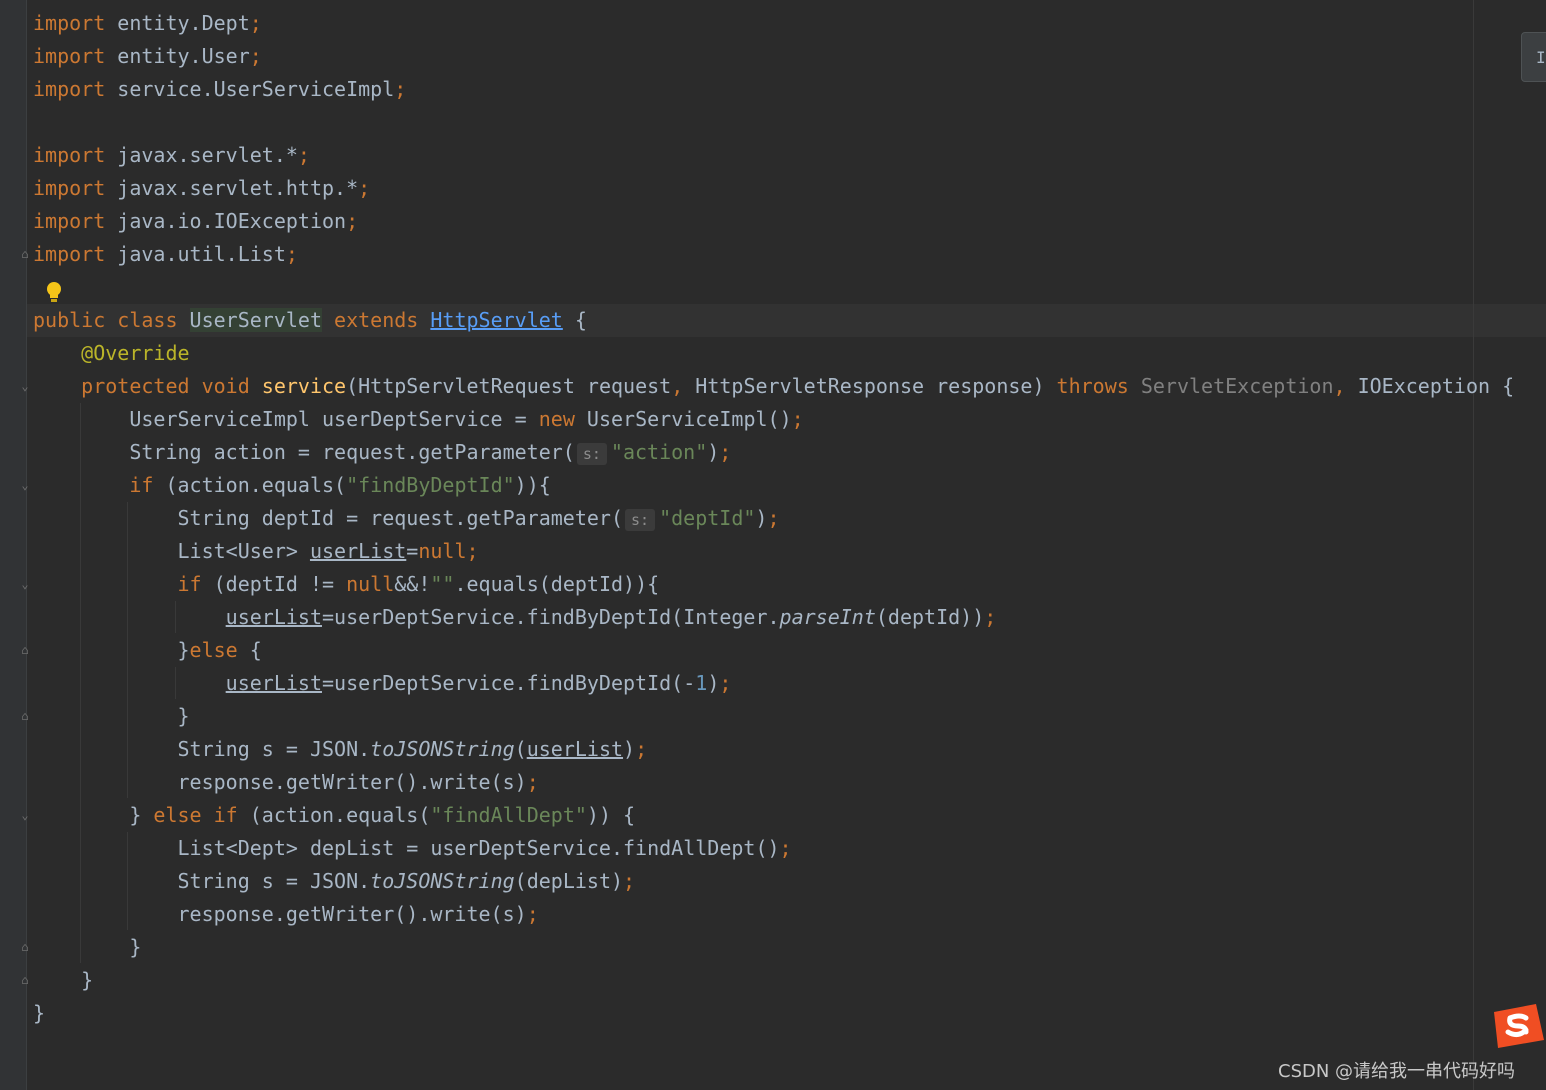 This screenshot has height=1090, width=1546. I want to click on code-line: String s = JSON.toJSONString(depList);, so click(334, 881).